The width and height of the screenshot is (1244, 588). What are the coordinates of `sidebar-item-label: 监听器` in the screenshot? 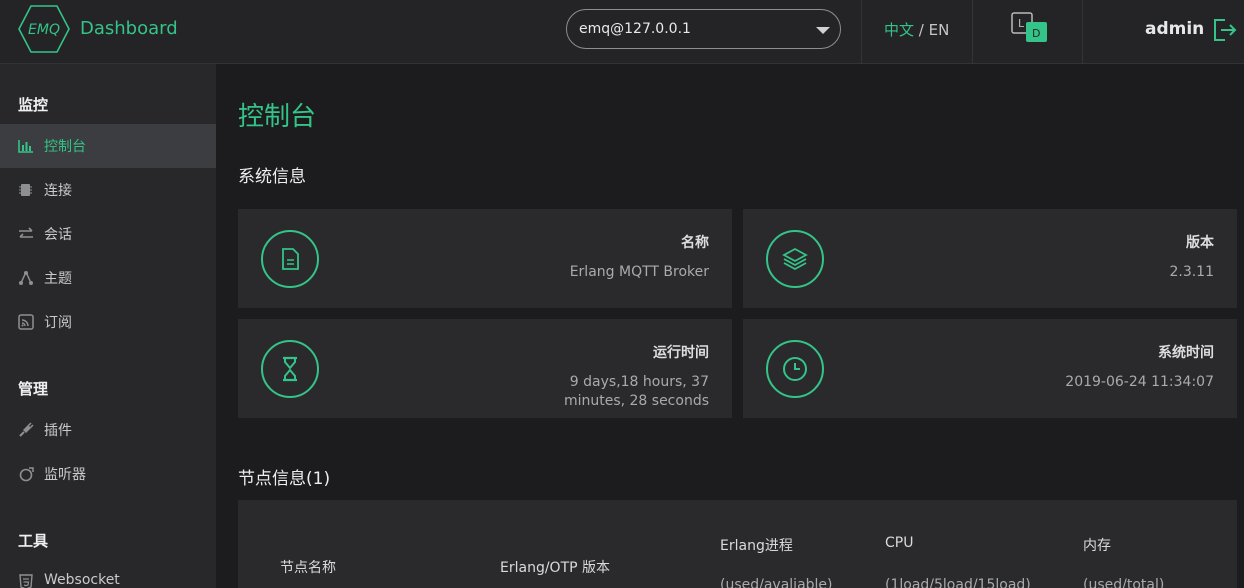 It's located at (65, 475).